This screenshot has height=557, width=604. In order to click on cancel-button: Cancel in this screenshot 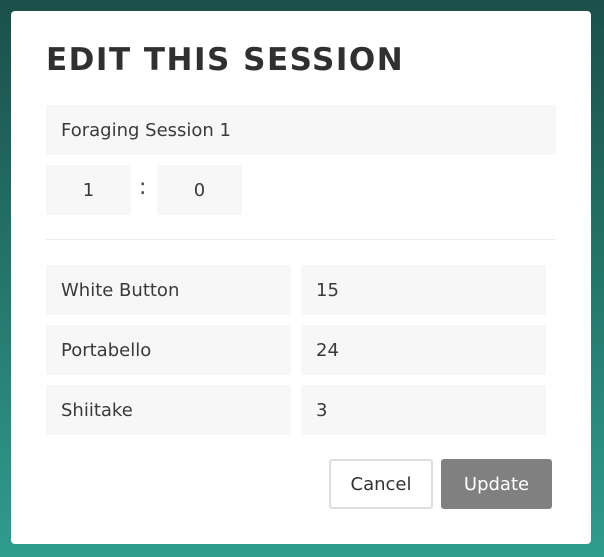, I will do `click(381, 484)`.